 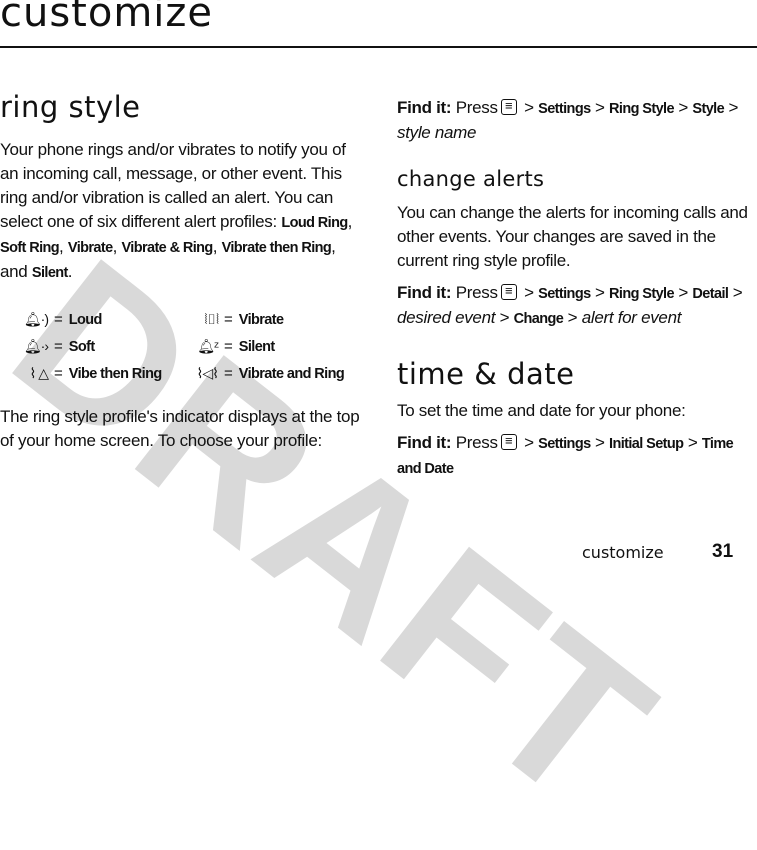 What do you see at coordinates (211, 319) in the screenshot?
I see `vibrate-icon: ⦚▯⦚` at bounding box center [211, 319].